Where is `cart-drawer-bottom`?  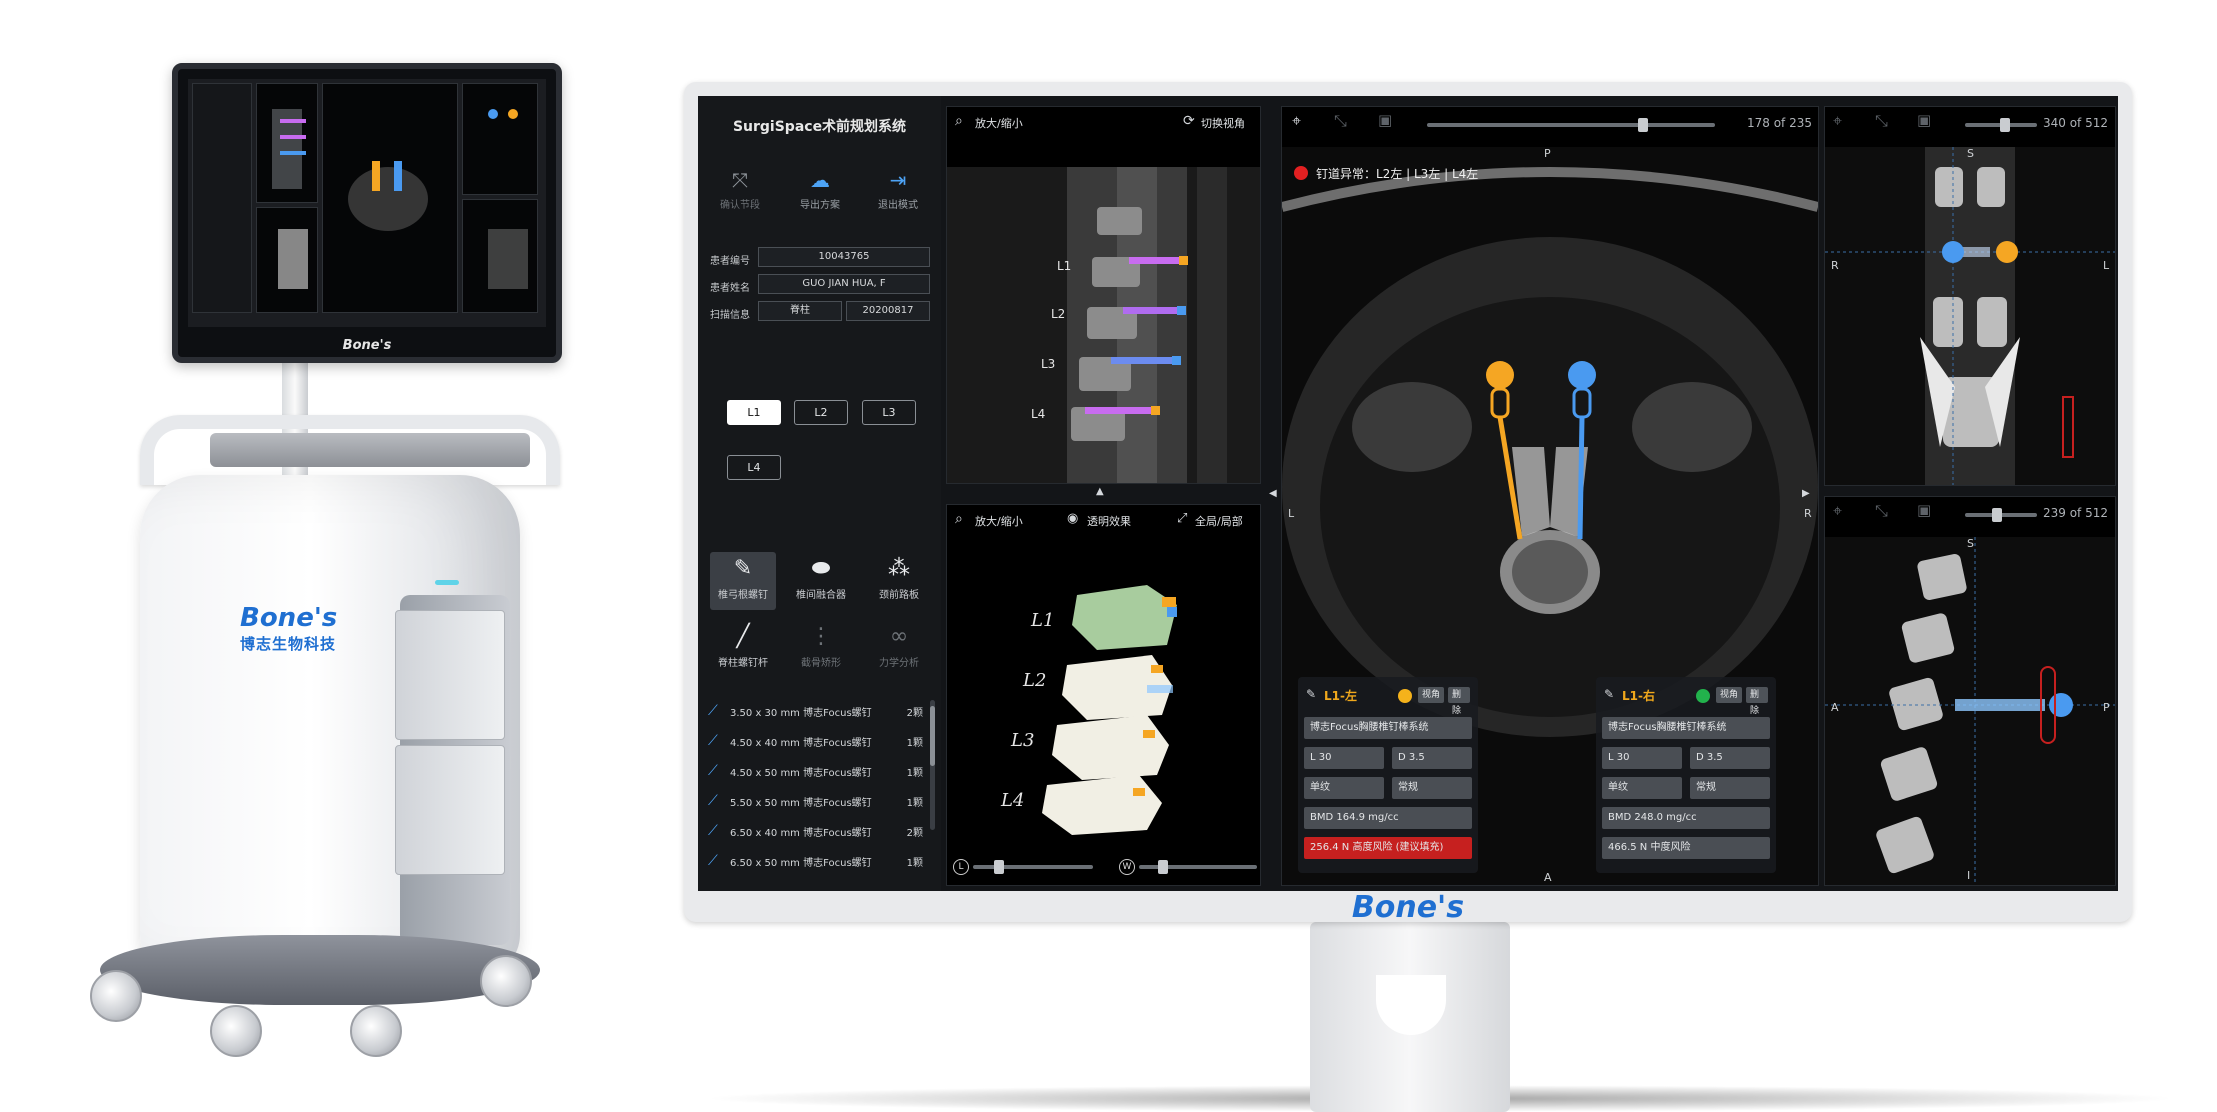
cart-drawer-bottom is located at coordinates (450, 810).